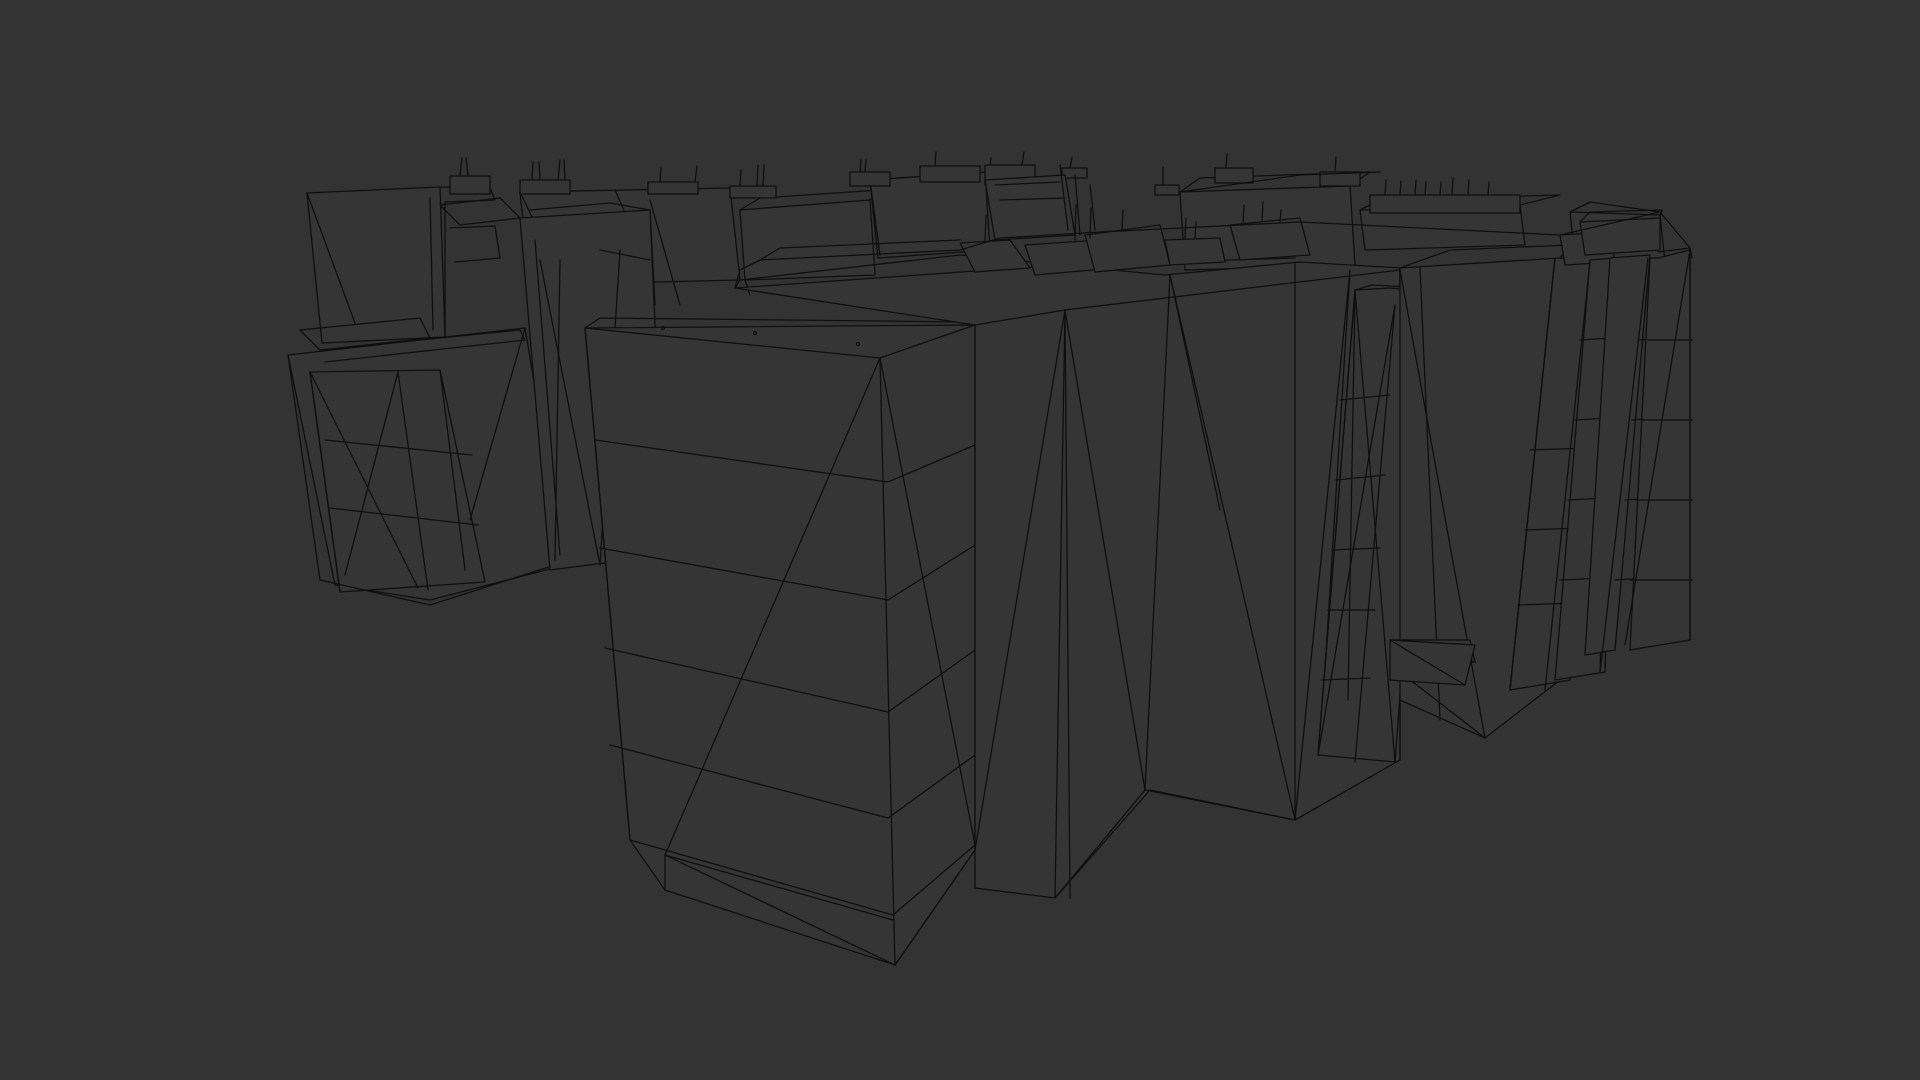 Image resolution: width=1920 pixels, height=1080 pixels. I want to click on left-building-block, so click(426, 461).